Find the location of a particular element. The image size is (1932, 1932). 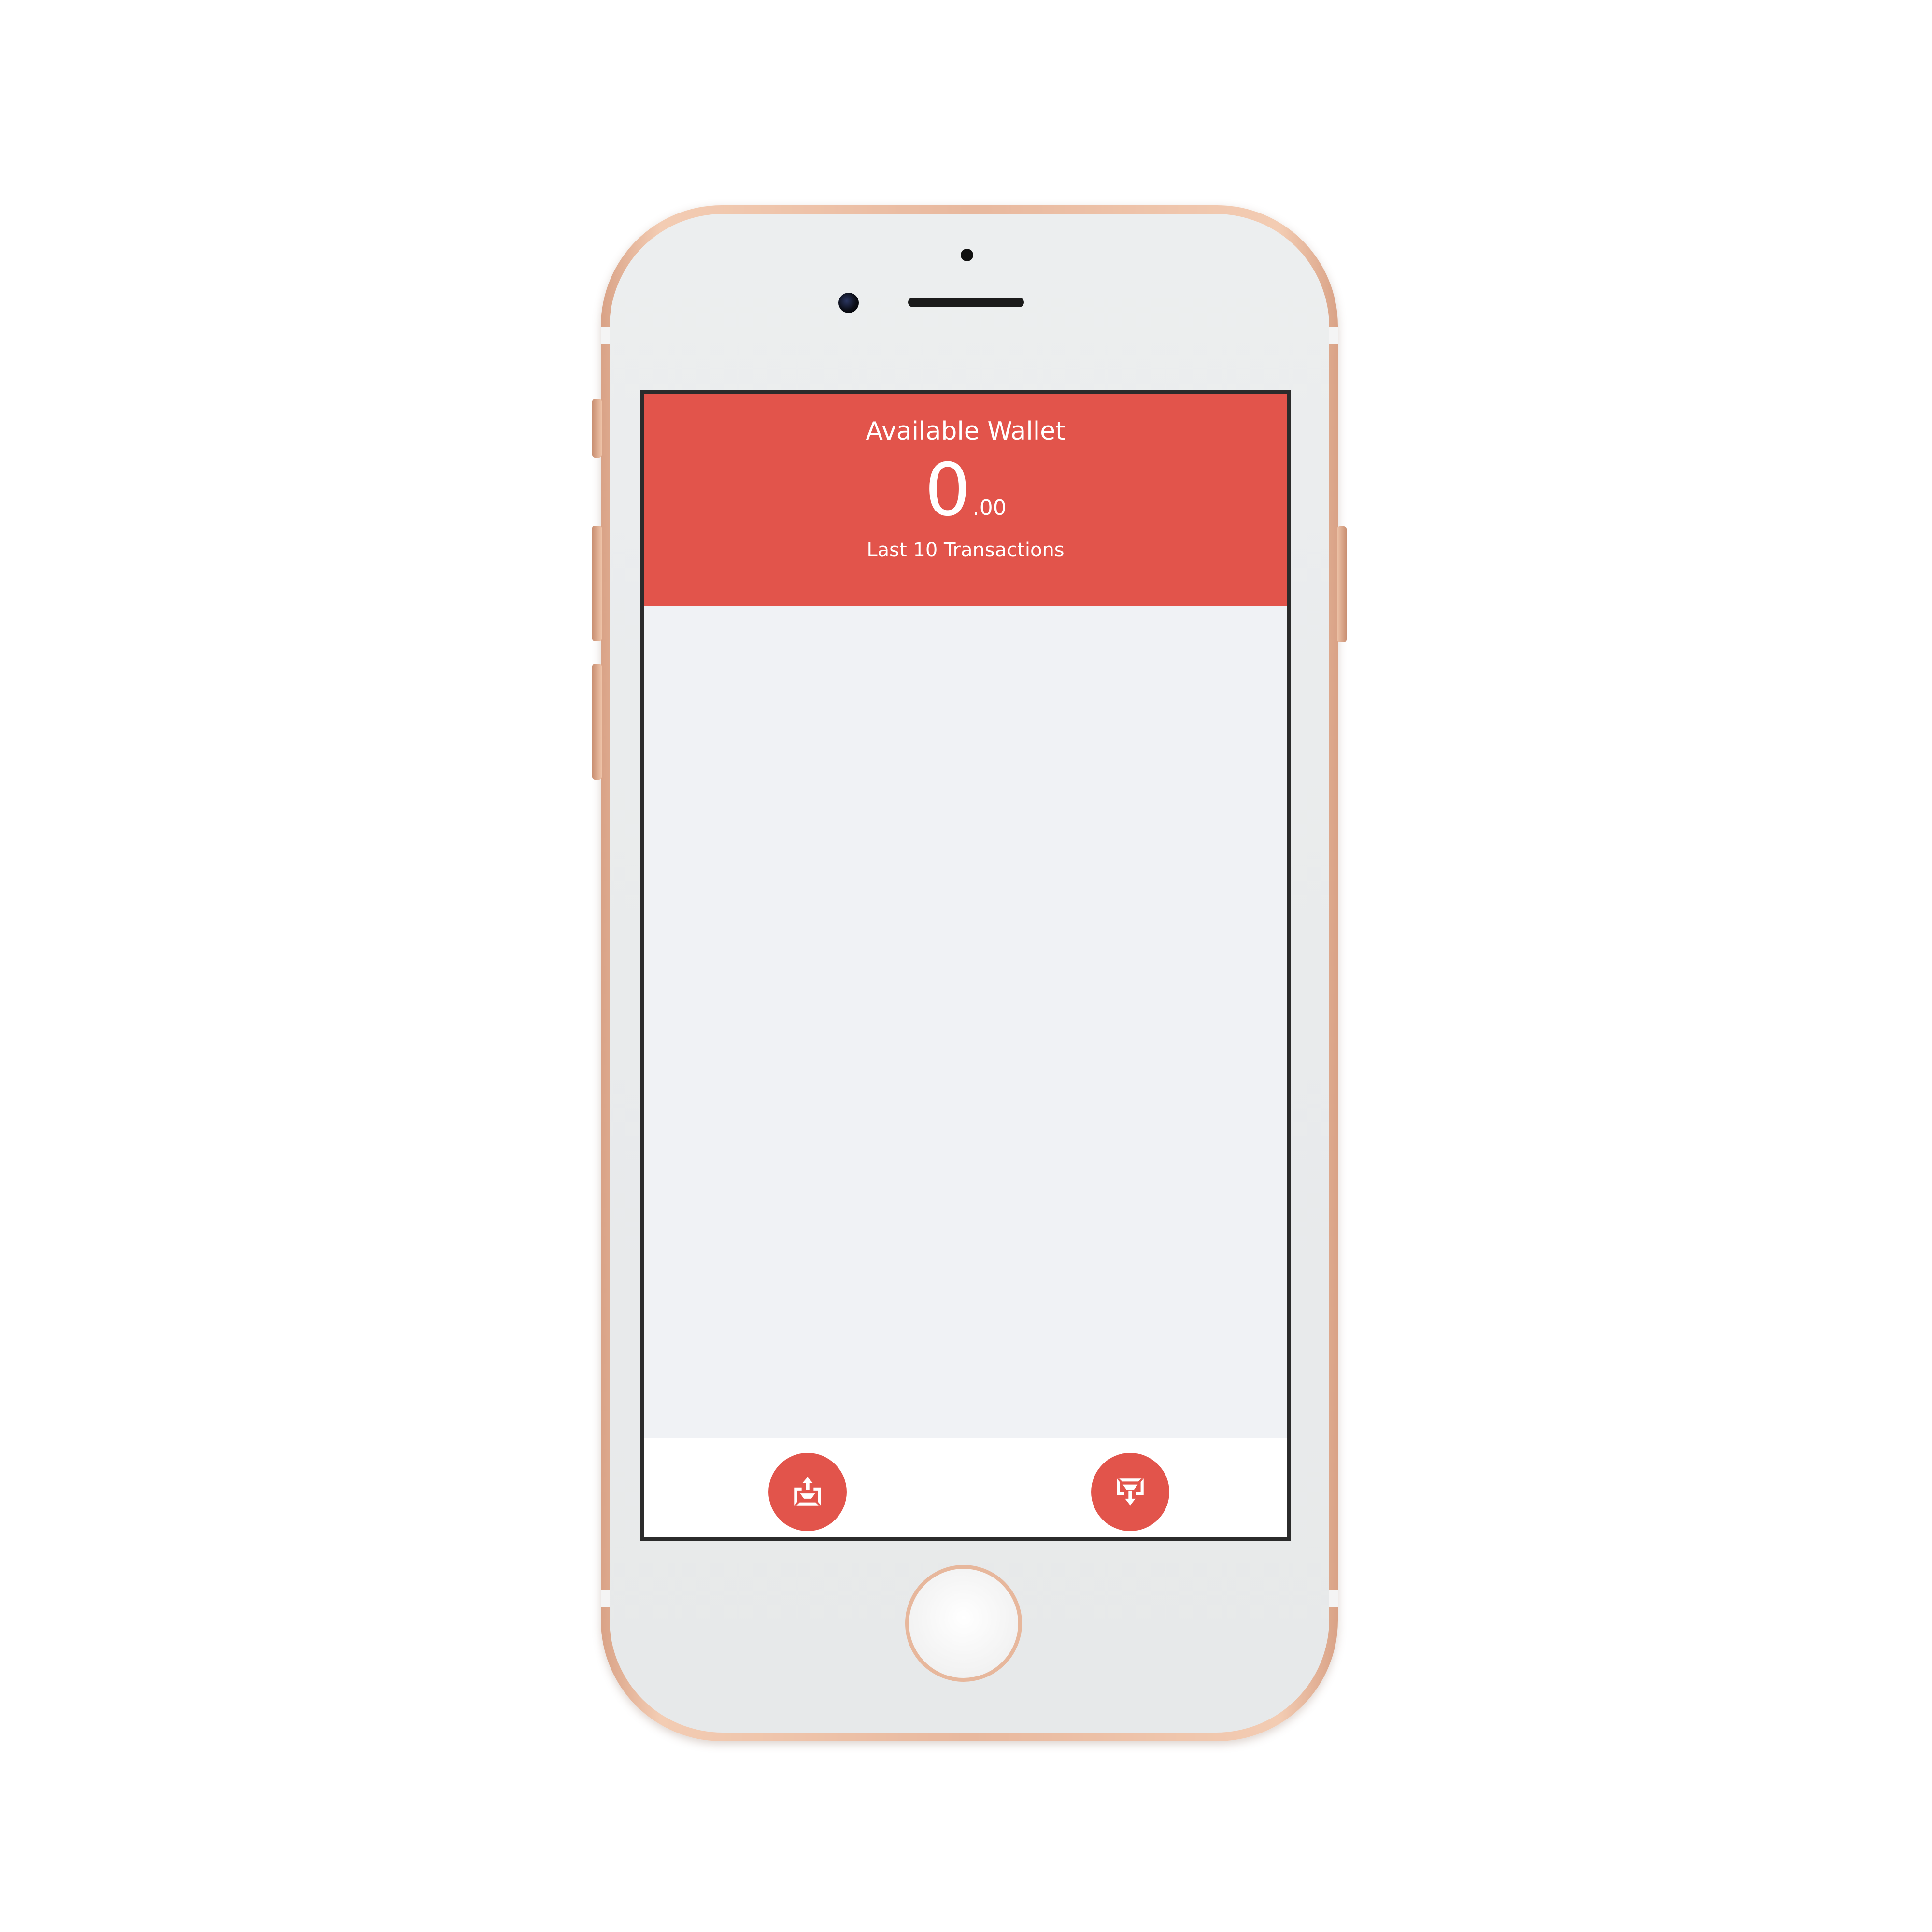

wallet-receive-icon is located at coordinates (1130, 1492).